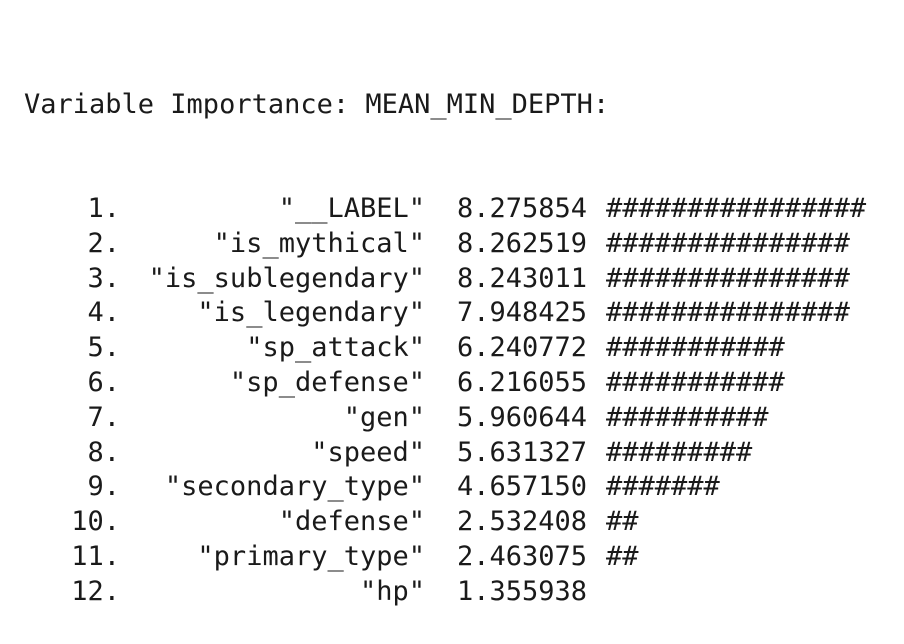 This screenshot has height=644, width=904. What do you see at coordinates (311, 313) in the screenshot?
I see `variable-name: "is_legendary"` at bounding box center [311, 313].